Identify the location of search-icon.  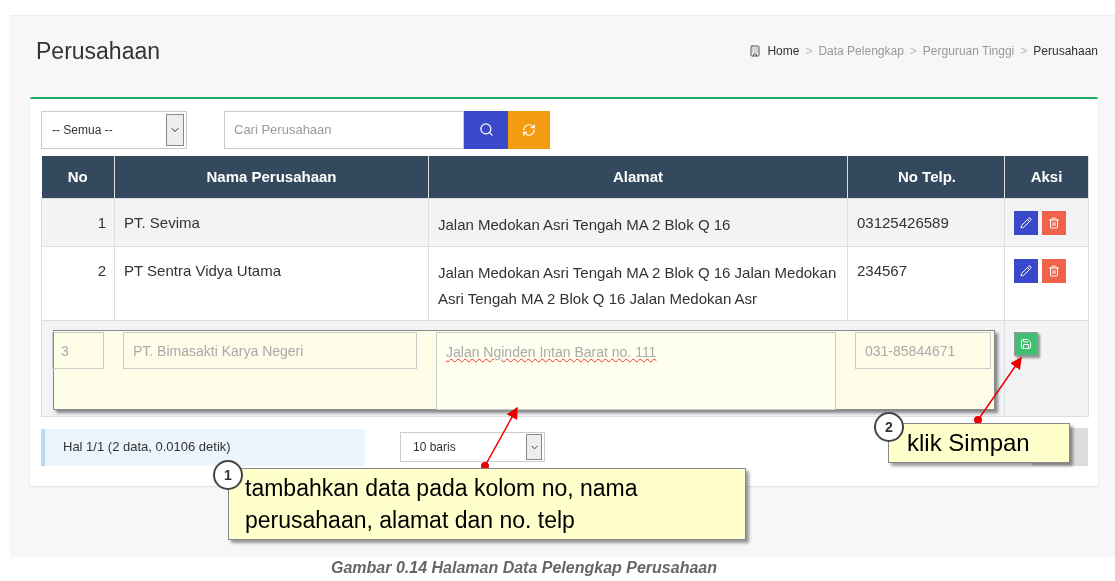
(486, 129).